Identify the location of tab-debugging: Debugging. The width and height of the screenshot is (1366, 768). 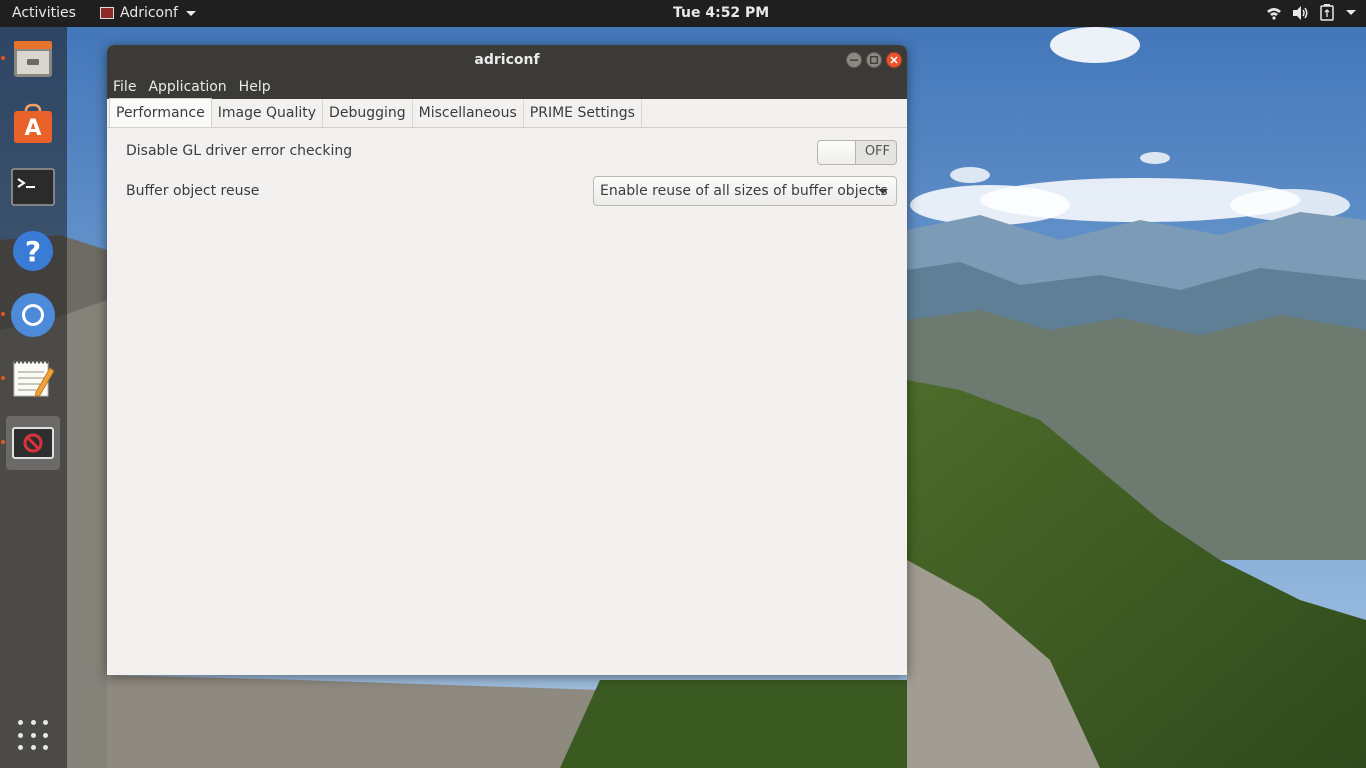
(368, 113).